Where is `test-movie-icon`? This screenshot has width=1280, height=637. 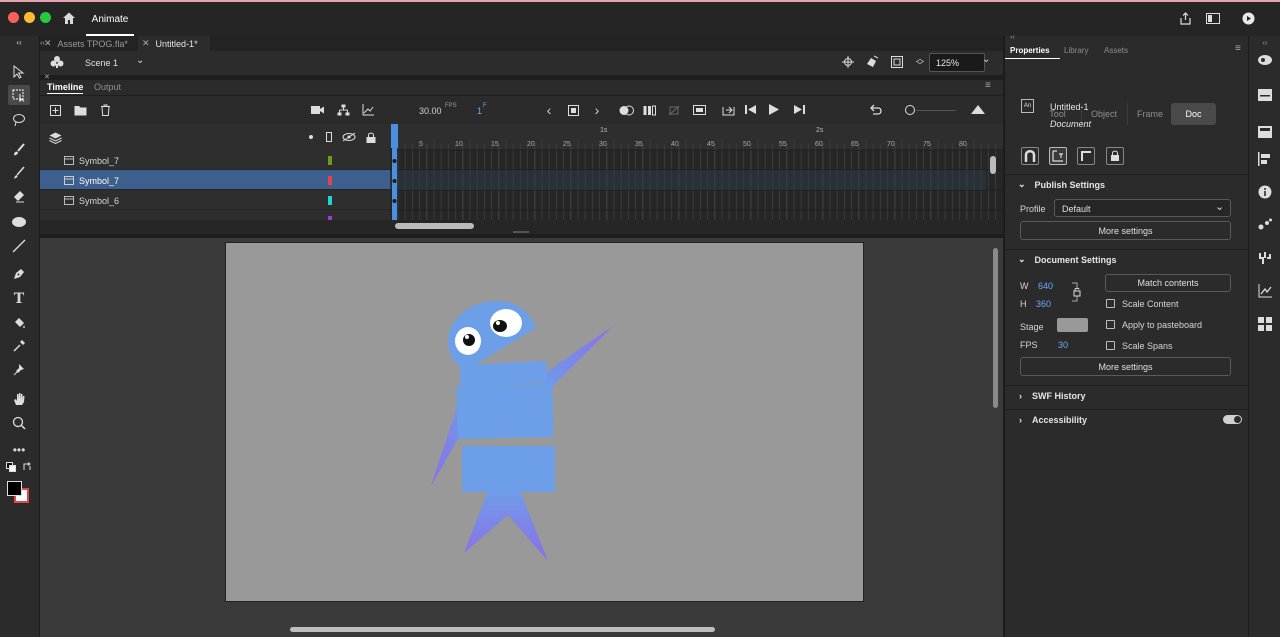
test-movie-icon is located at coordinates (1248, 18).